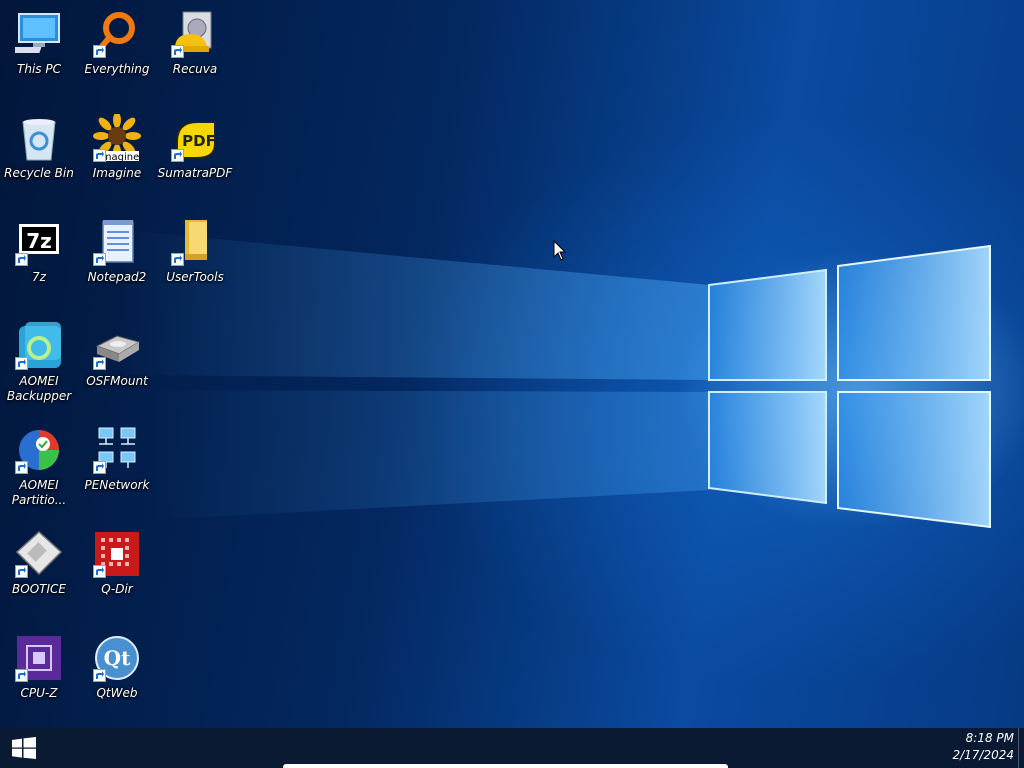 The image size is (1024, 768). Describe the element at coordinates (199, 141) in the screenshot. I see `sumatra-badge-text: PDF` at that location.